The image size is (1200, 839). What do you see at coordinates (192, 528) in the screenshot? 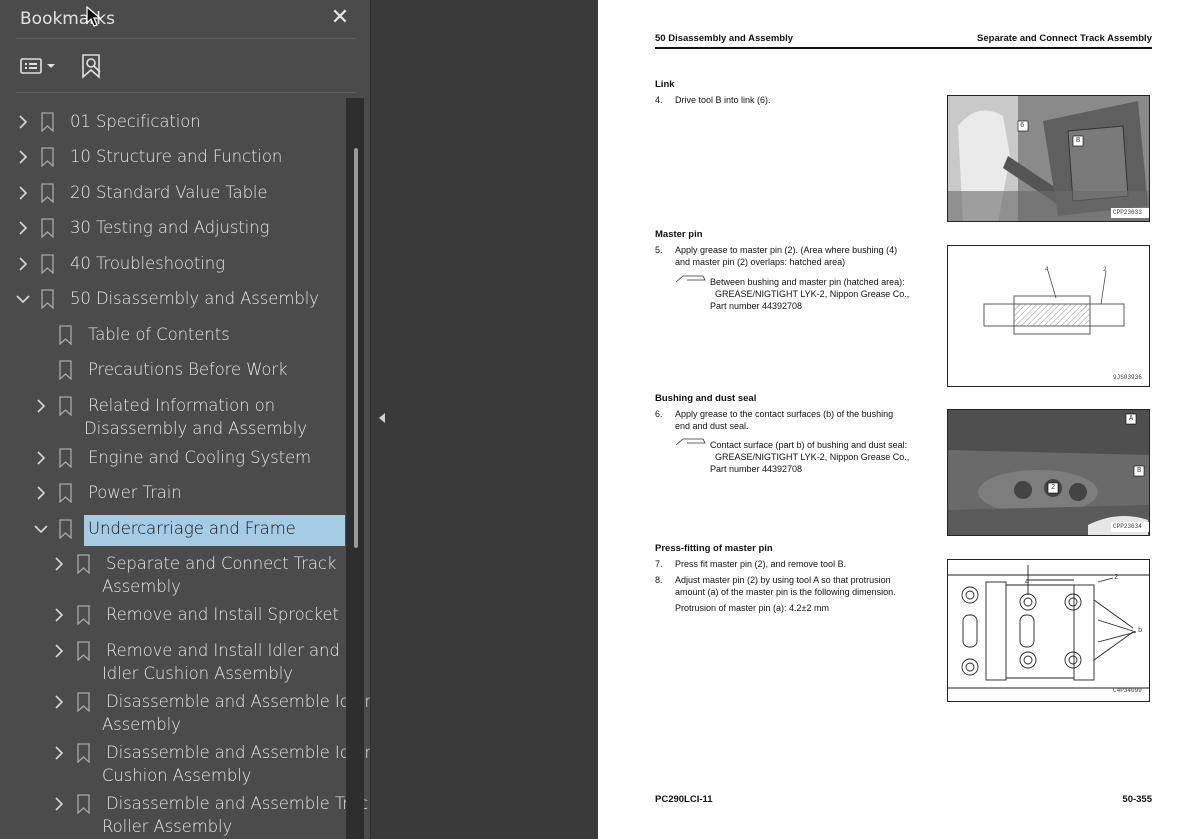
I see `bookmark-label: Undercarriage and Frame` at bounding box center [192, 528].